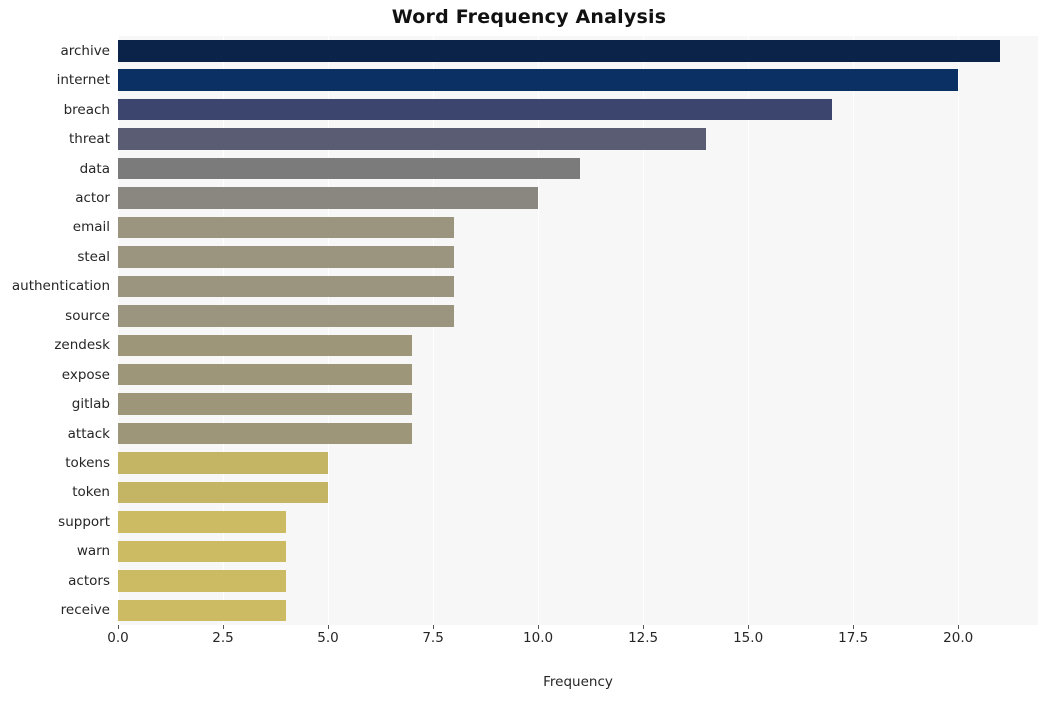 The image size is (1058, 701). What do you see at coordinates (93, 256) in the screenshot?
I see `y-tick-label-steal: steal` at bounding box center [93, 256].